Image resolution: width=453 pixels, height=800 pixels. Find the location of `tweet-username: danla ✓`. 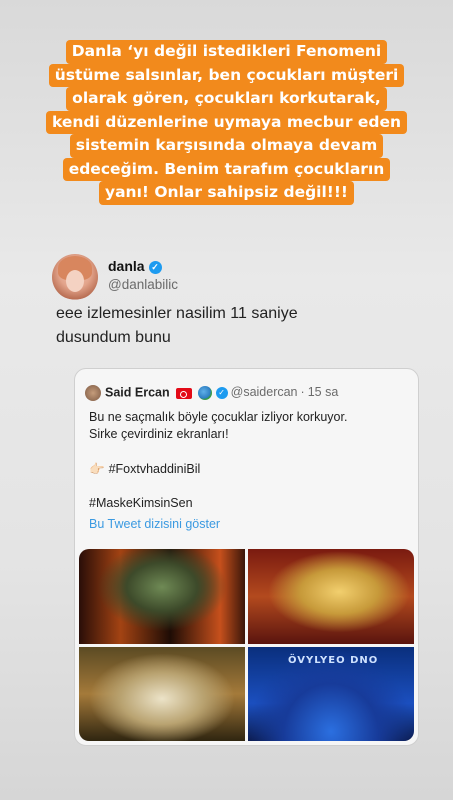

tweet-username: danla ✓ is located at coordinates (135, 266).